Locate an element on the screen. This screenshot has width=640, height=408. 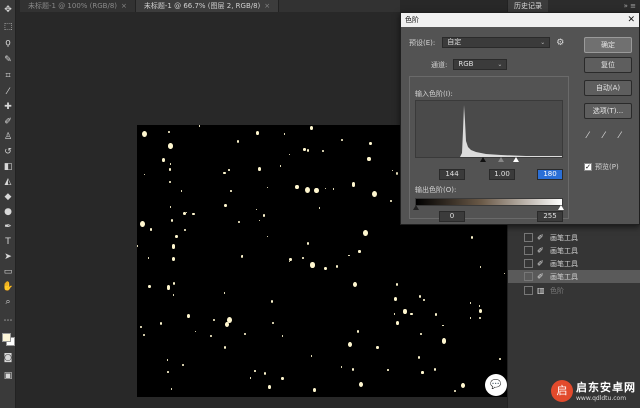
input-black-field: 144 is located at coordinates (452, 174).